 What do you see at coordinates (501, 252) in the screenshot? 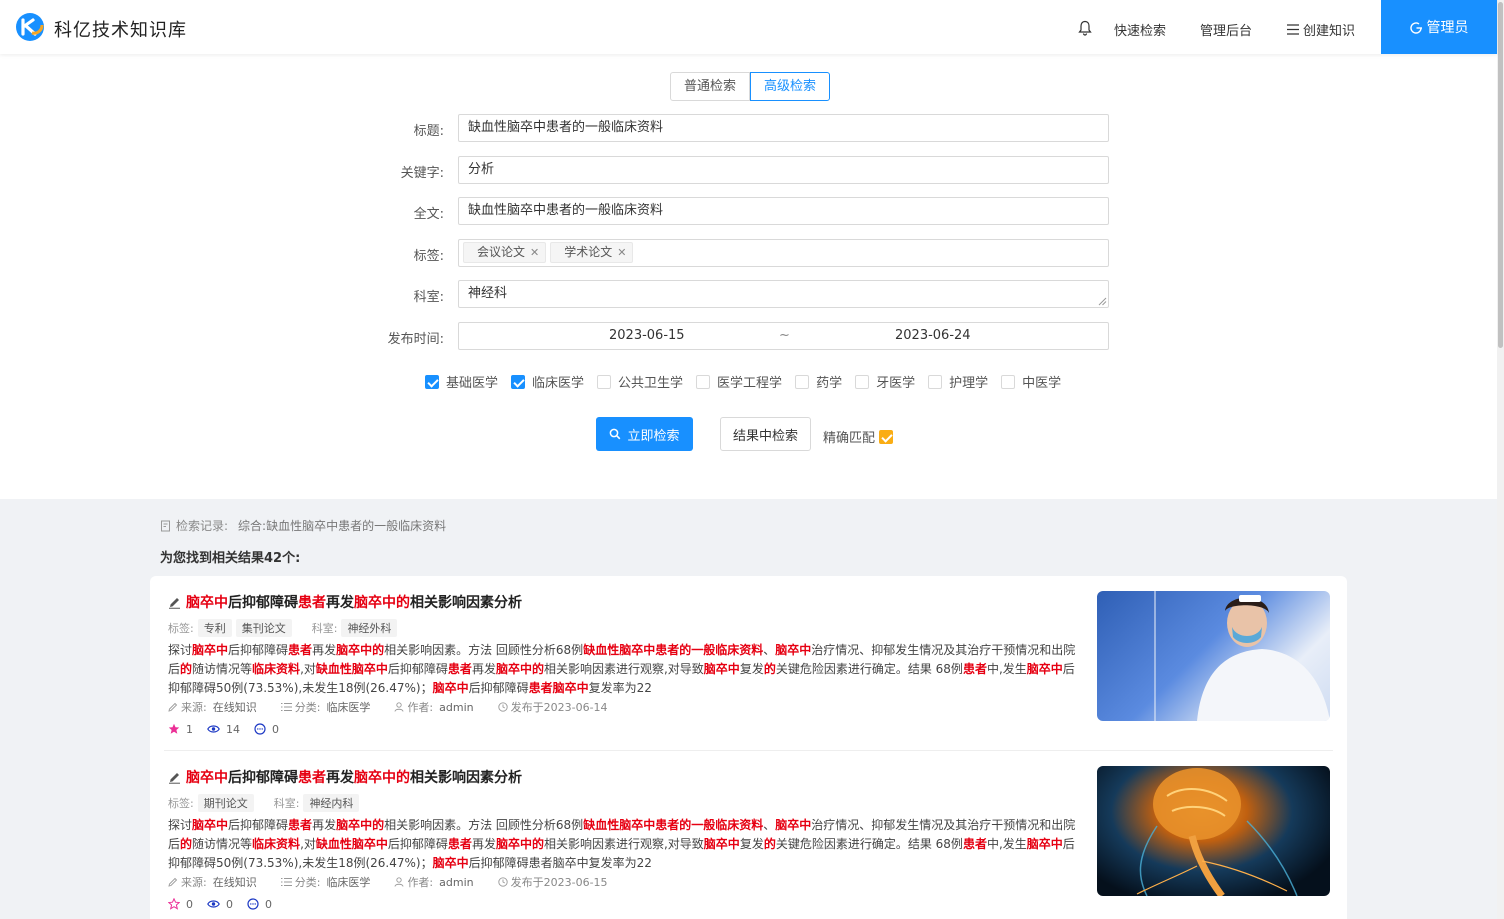
I see `tag-chip-label: 会议论文` at bounding box center [501, 252].